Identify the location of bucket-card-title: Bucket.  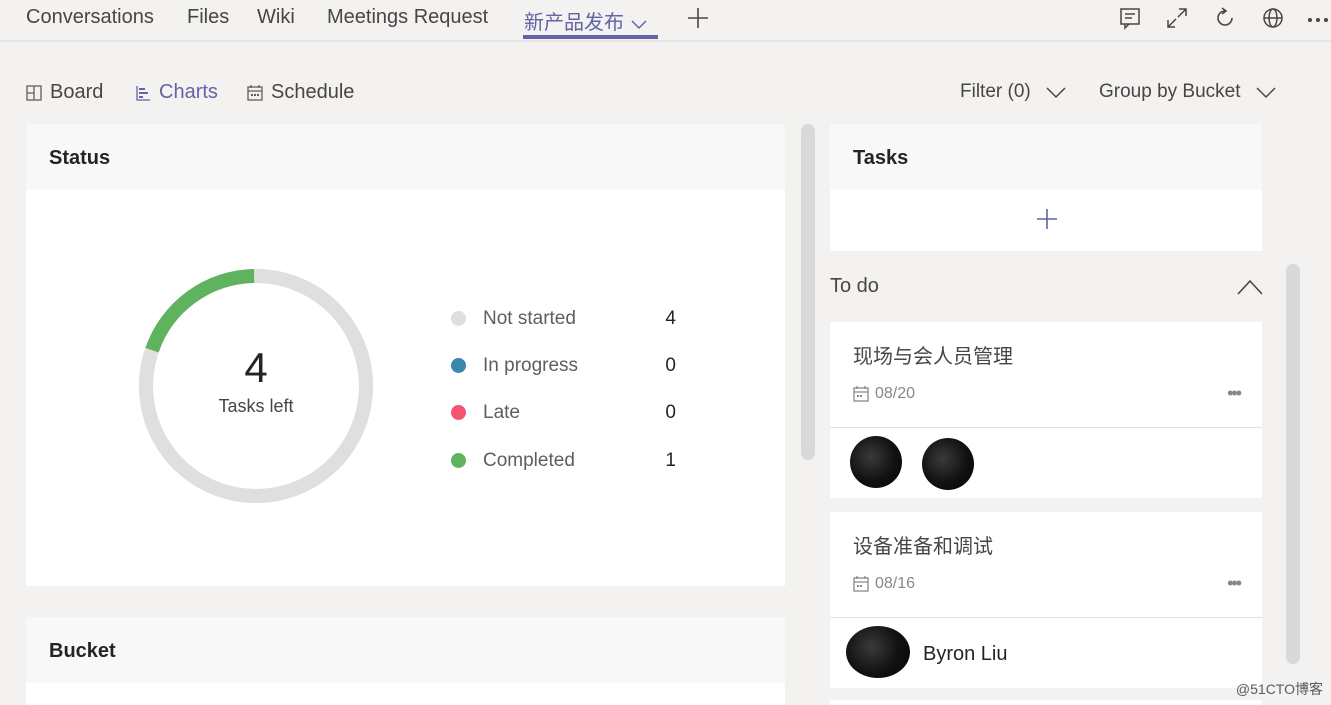
(82, 651).